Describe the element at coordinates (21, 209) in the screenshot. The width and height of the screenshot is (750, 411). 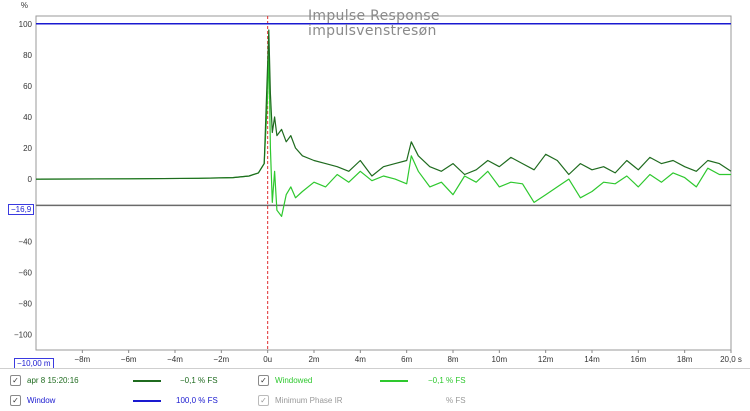
I see `cursor-y-readout: −16,9` at that location.